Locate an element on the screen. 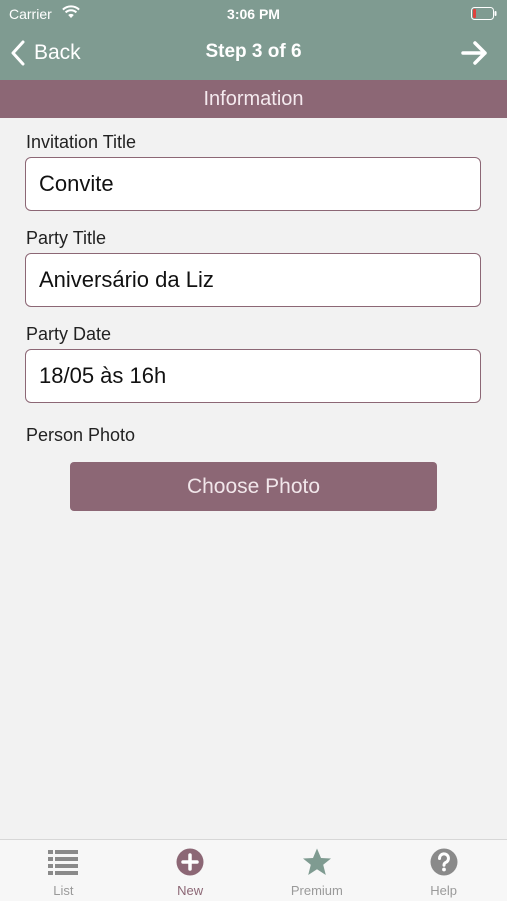  back-button: Back is located at coordinates (45, 53).